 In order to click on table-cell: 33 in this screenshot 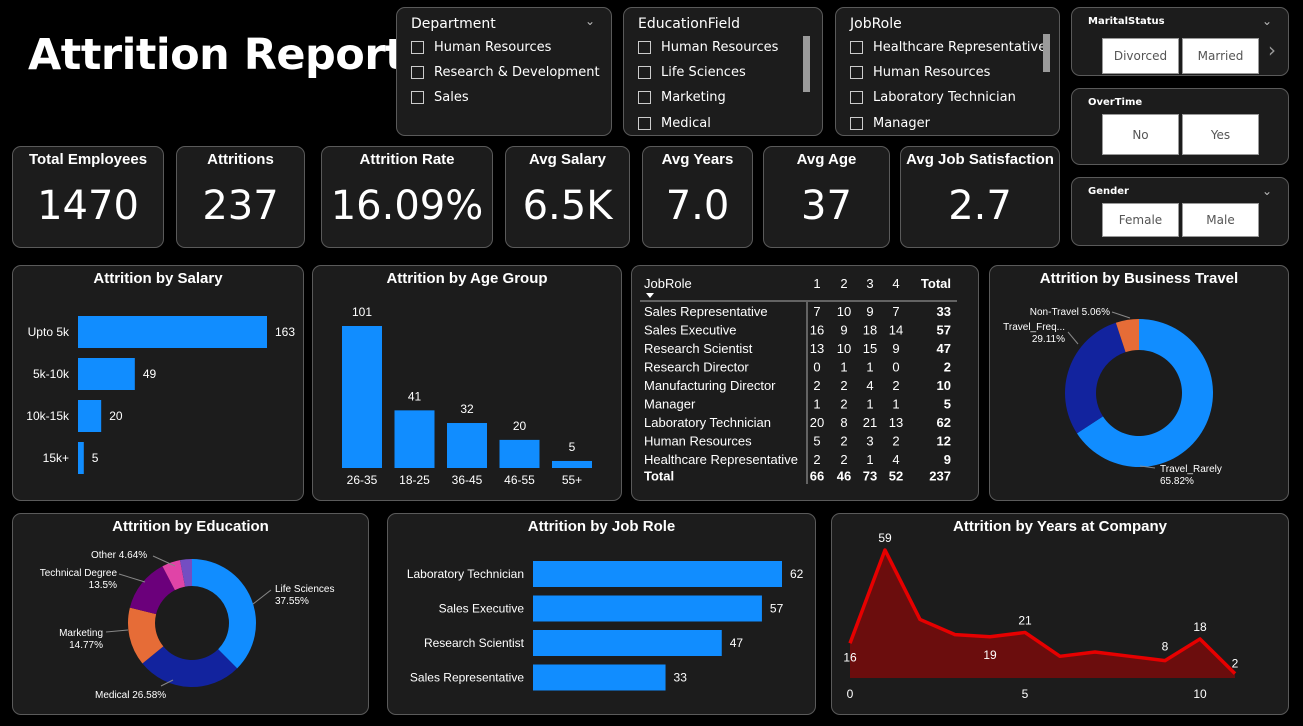, I will do `click(944, 311)`.